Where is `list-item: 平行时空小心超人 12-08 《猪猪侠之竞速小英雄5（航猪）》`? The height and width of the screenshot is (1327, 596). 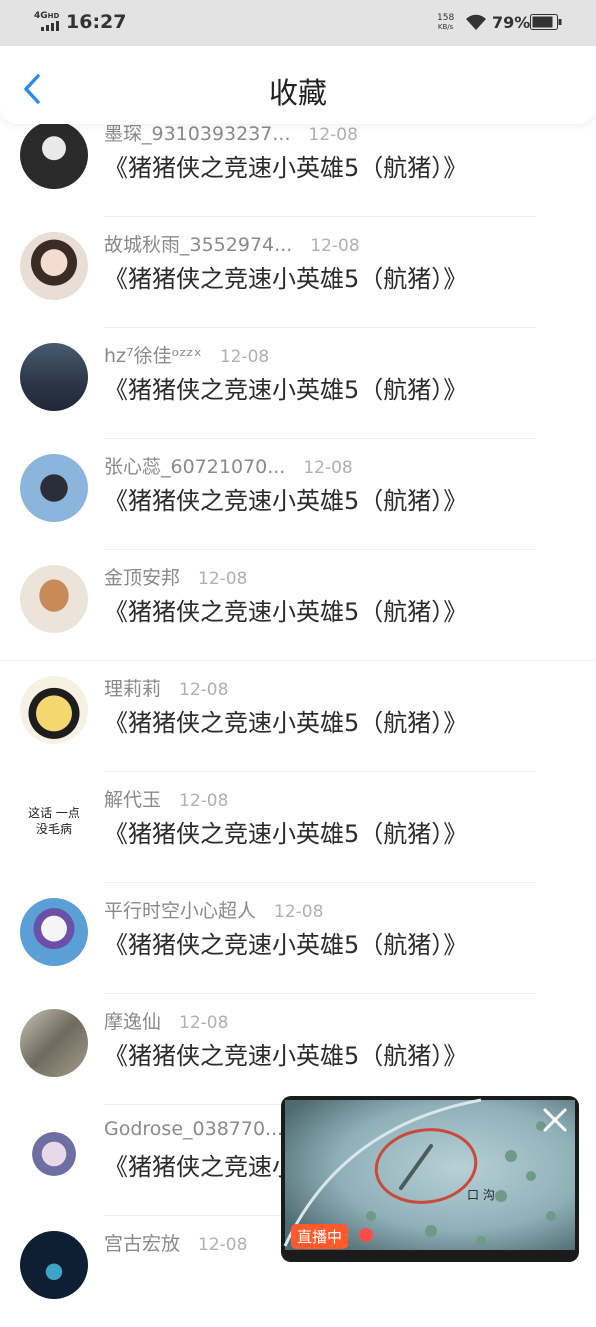
list-item: 平行时空小心超人 12-08 《猪猪侠之竞速小英雄5（航猪）》 is located at coordinates (298, 938).